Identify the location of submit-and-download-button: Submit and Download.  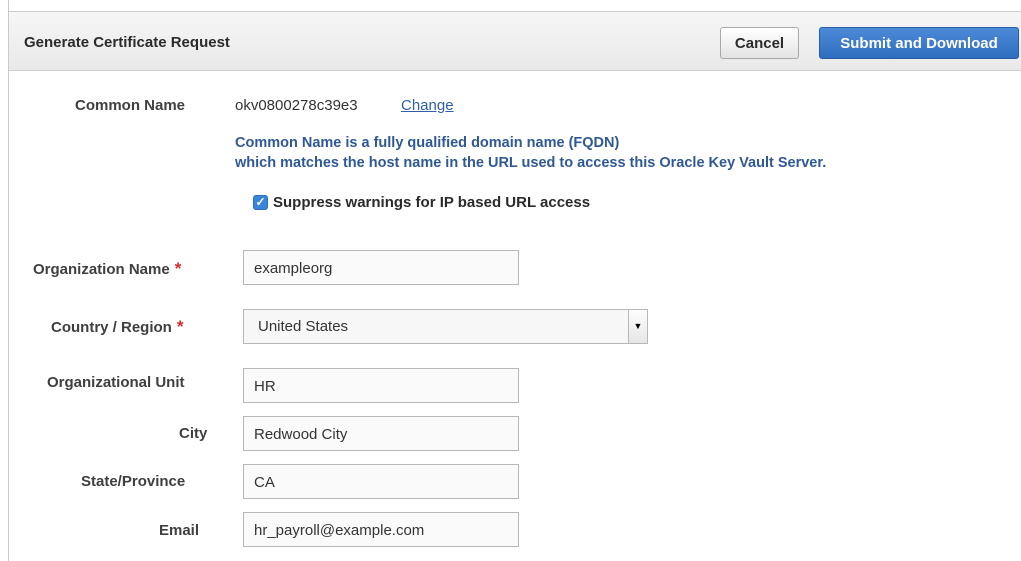
(919, 43).